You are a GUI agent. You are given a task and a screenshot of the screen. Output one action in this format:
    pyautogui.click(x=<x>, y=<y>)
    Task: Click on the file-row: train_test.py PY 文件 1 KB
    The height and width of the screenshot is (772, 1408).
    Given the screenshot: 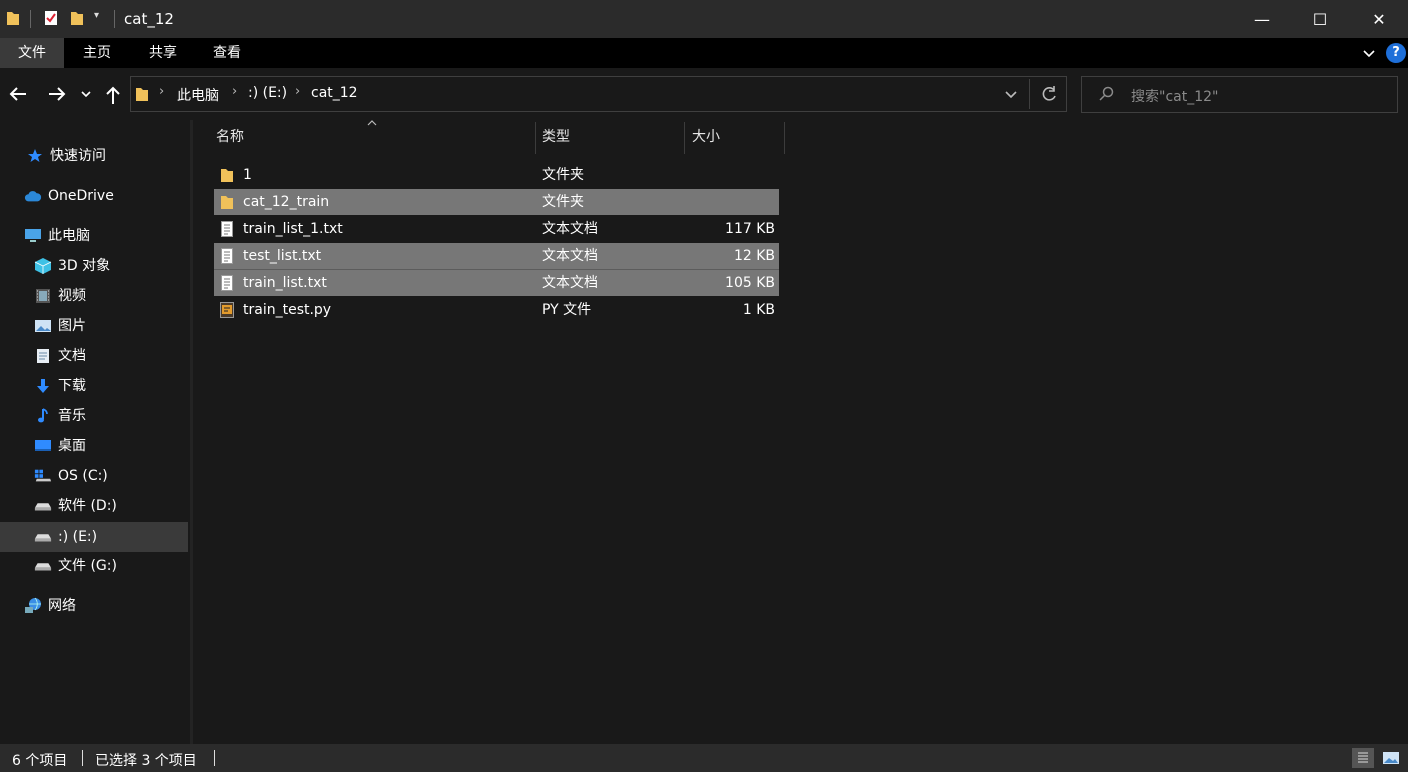 What is the action you would take?
    pyautogui.click(x=496, y=310)
    